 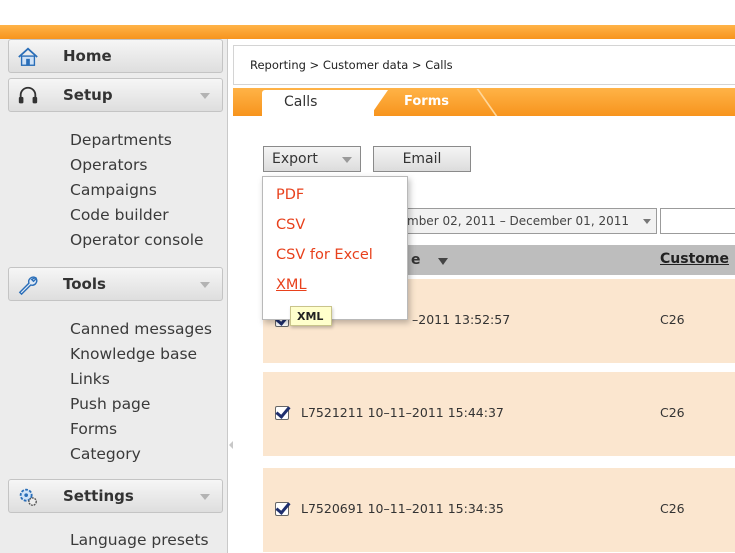 I want to click on breadcrumb-bar: Reporting > Customer data > Calls, so click(x=484, y=65).